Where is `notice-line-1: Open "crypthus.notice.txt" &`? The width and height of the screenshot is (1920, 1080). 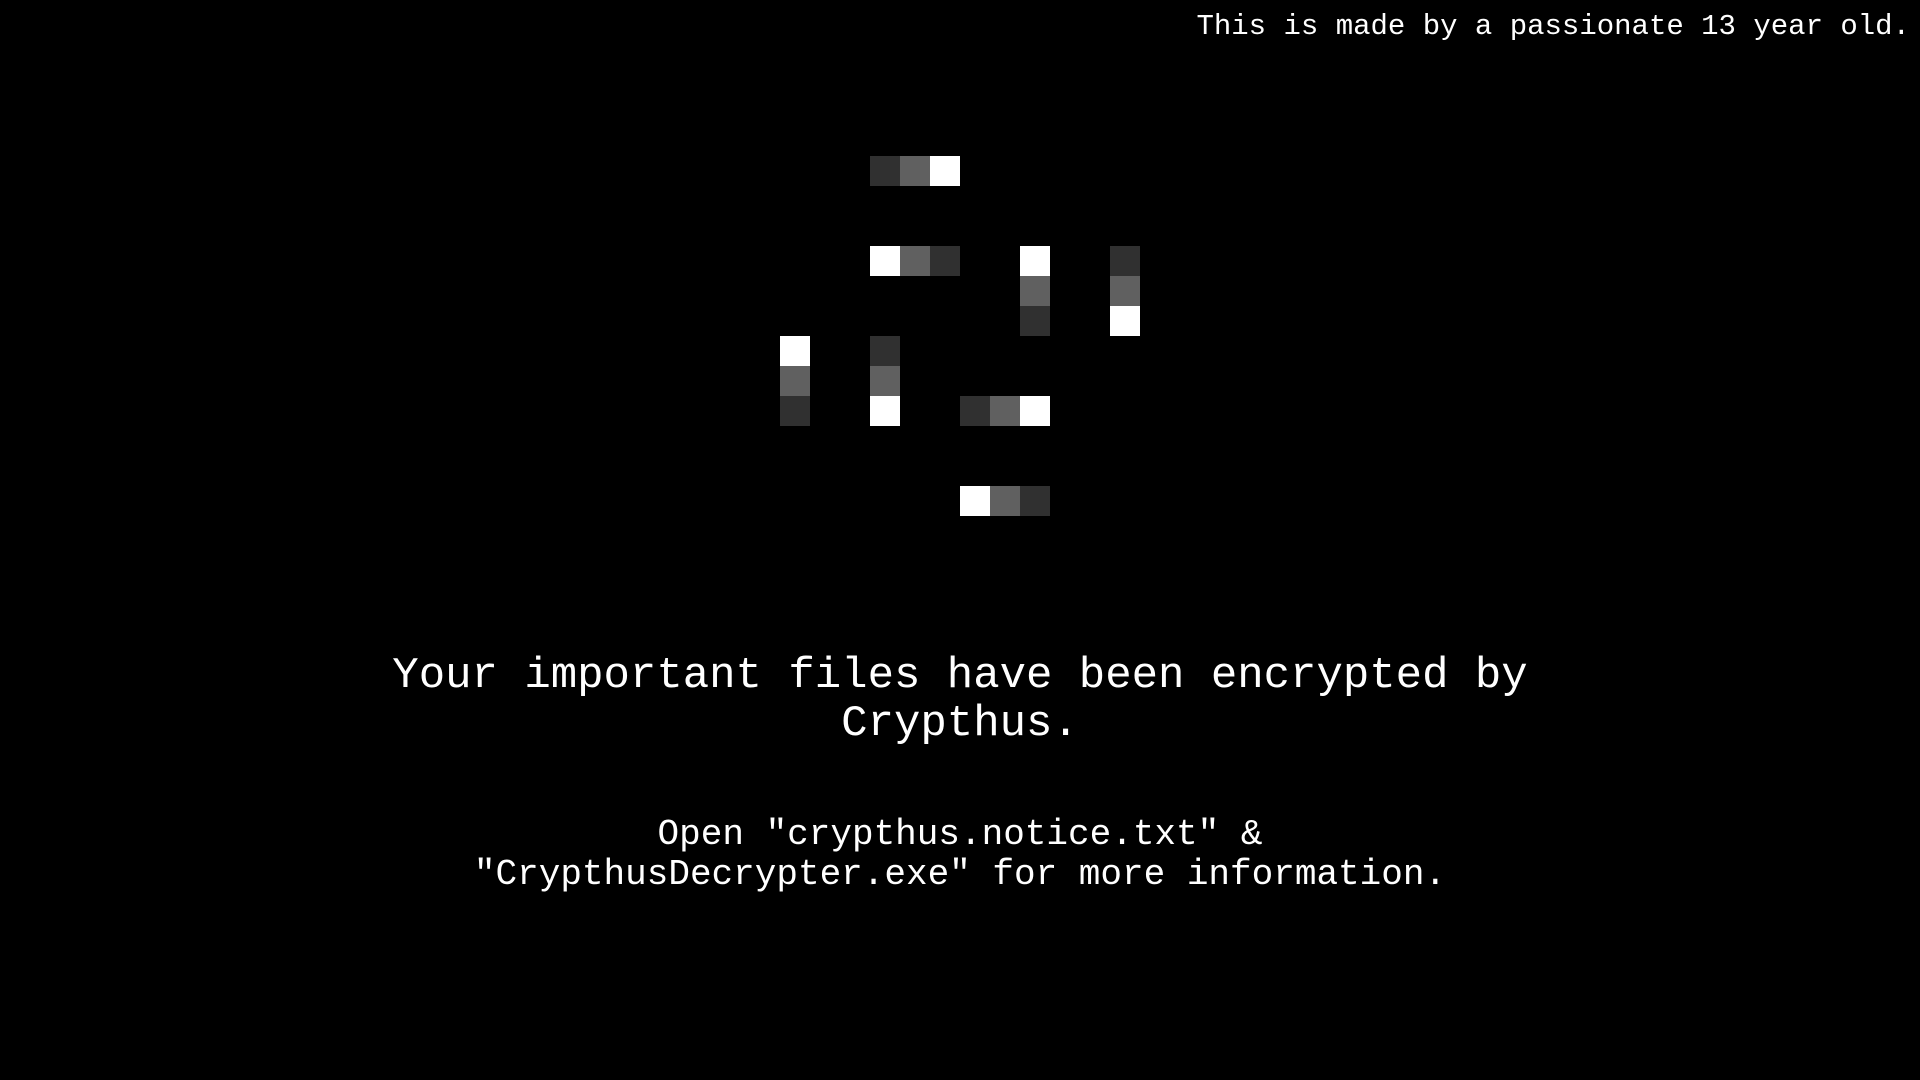
notice-line-1: Open "crypthus.notice.txt" & is located at coordinates (960, 834).